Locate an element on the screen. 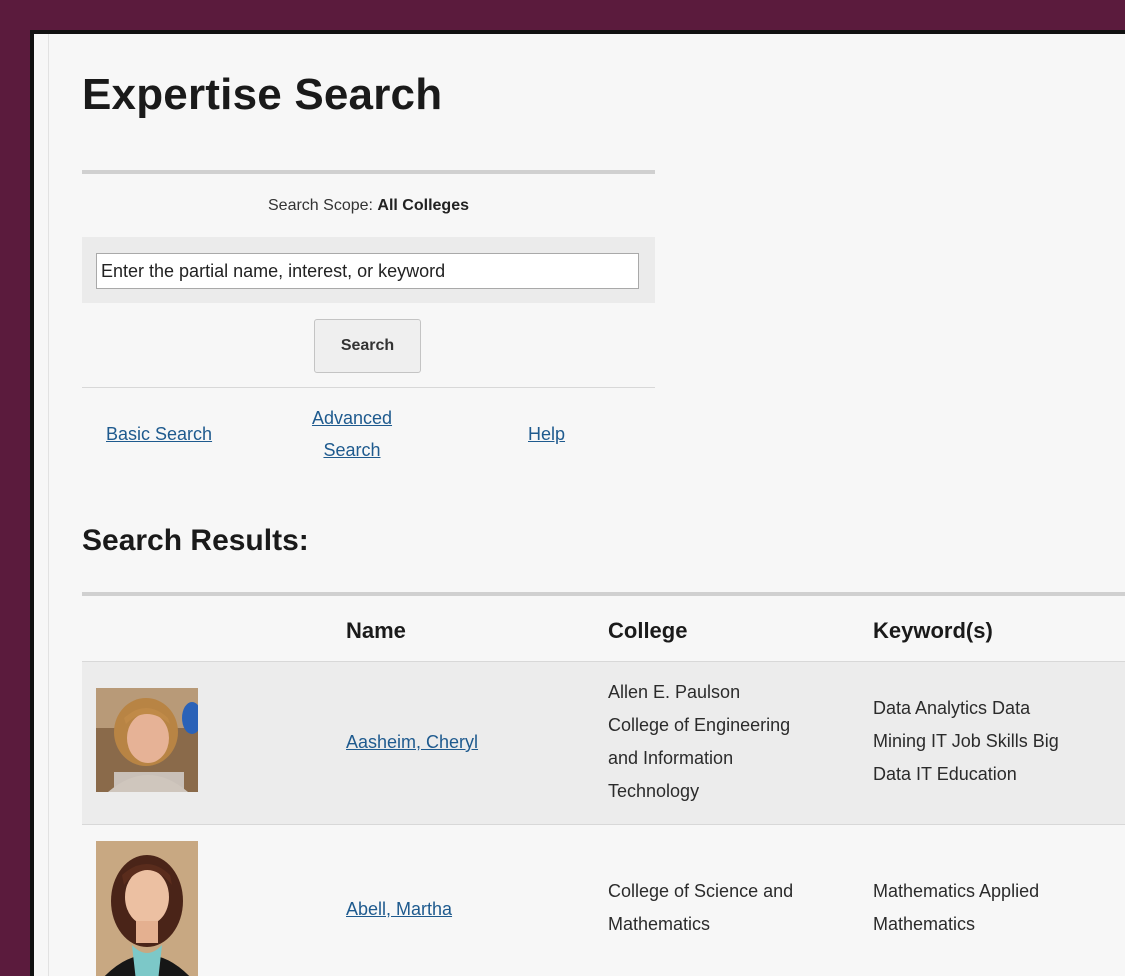  search-scope-label: Search Scope: is located at coordinates (320, 205).